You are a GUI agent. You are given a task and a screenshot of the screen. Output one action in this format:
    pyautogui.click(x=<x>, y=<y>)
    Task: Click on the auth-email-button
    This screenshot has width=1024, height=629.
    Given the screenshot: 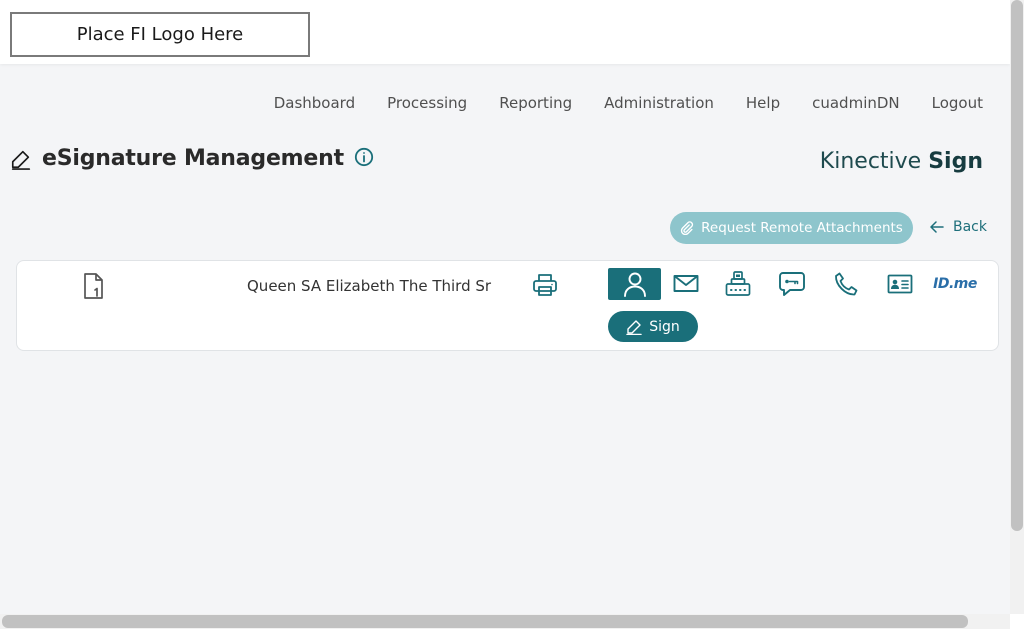 What is the action you would take?
    pyautogui.click(x=686, y=284)
    